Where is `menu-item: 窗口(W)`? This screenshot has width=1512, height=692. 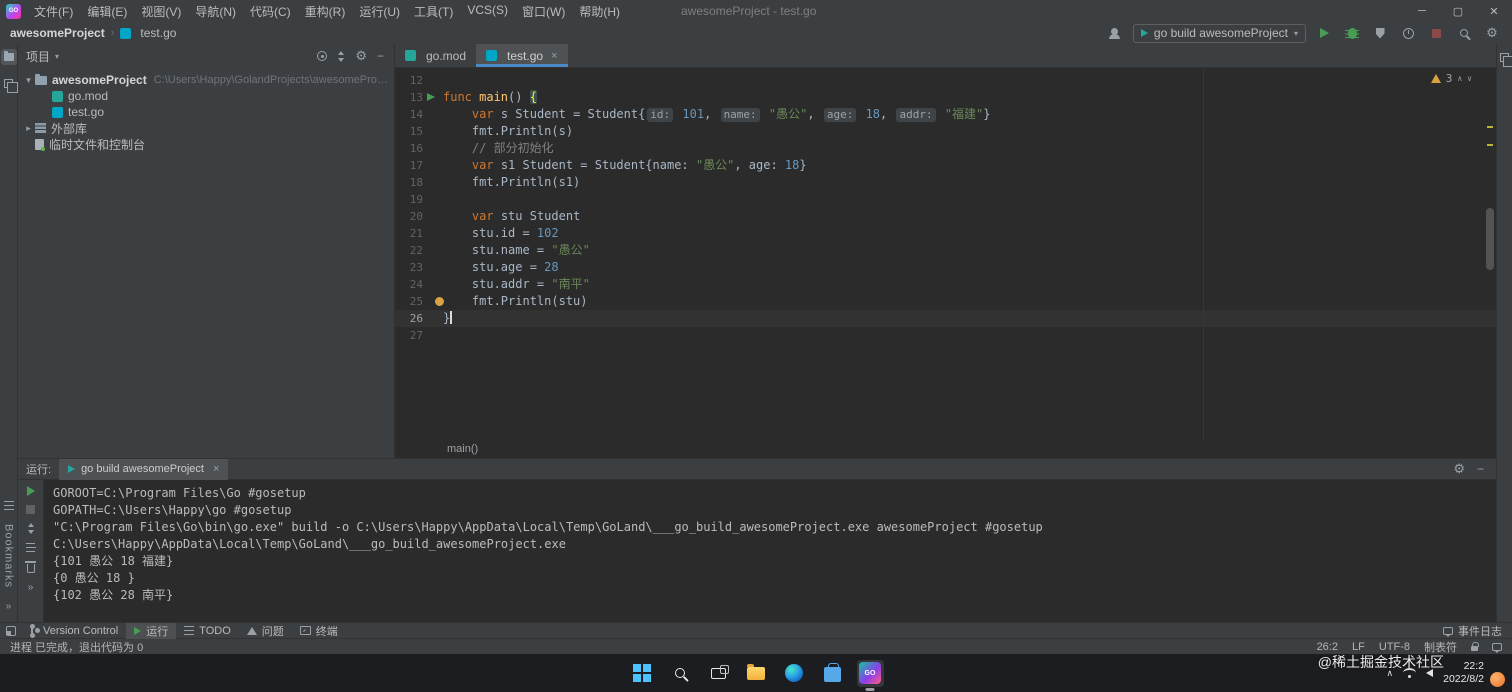 menu-item: 窗口(W) is located at coordinates (543, 11).